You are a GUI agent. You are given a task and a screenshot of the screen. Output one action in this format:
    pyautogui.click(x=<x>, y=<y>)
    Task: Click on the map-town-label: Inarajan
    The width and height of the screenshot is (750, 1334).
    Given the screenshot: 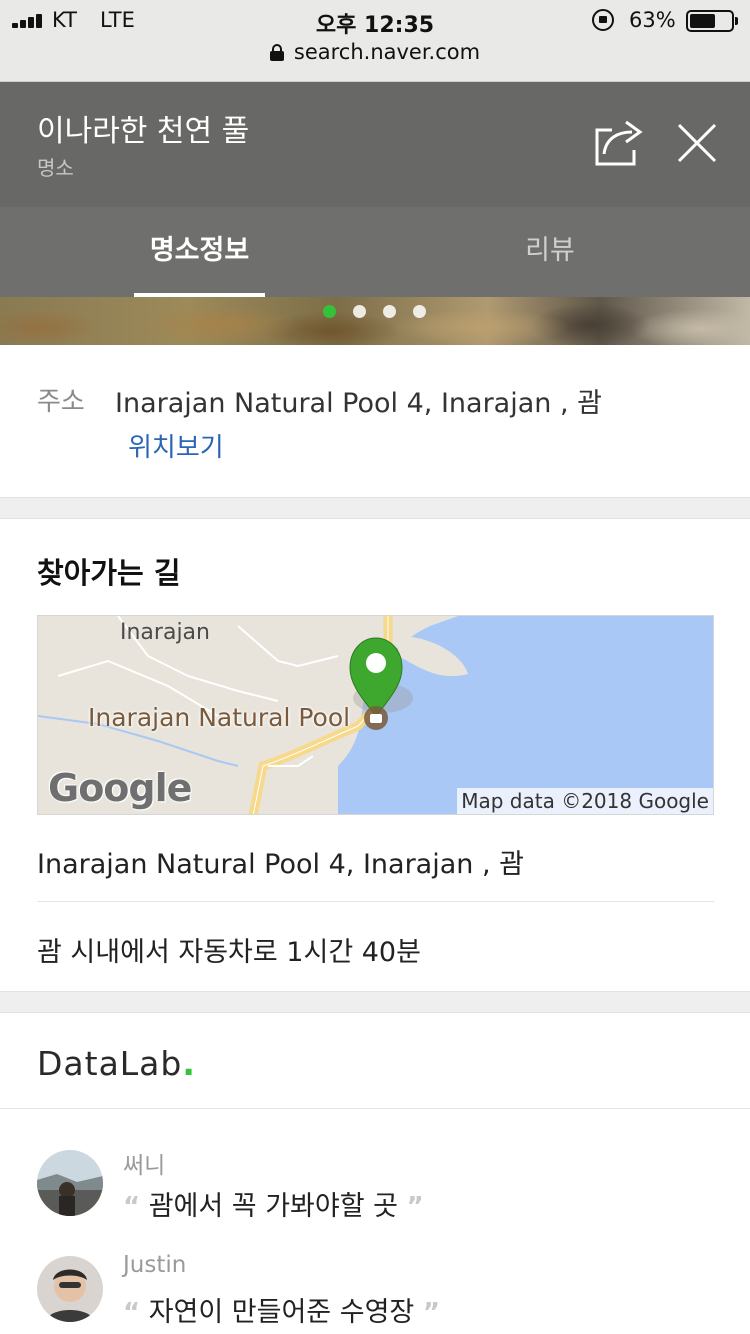 What is the action you would take?
    pyautogui.click(x=165, y=632)
    